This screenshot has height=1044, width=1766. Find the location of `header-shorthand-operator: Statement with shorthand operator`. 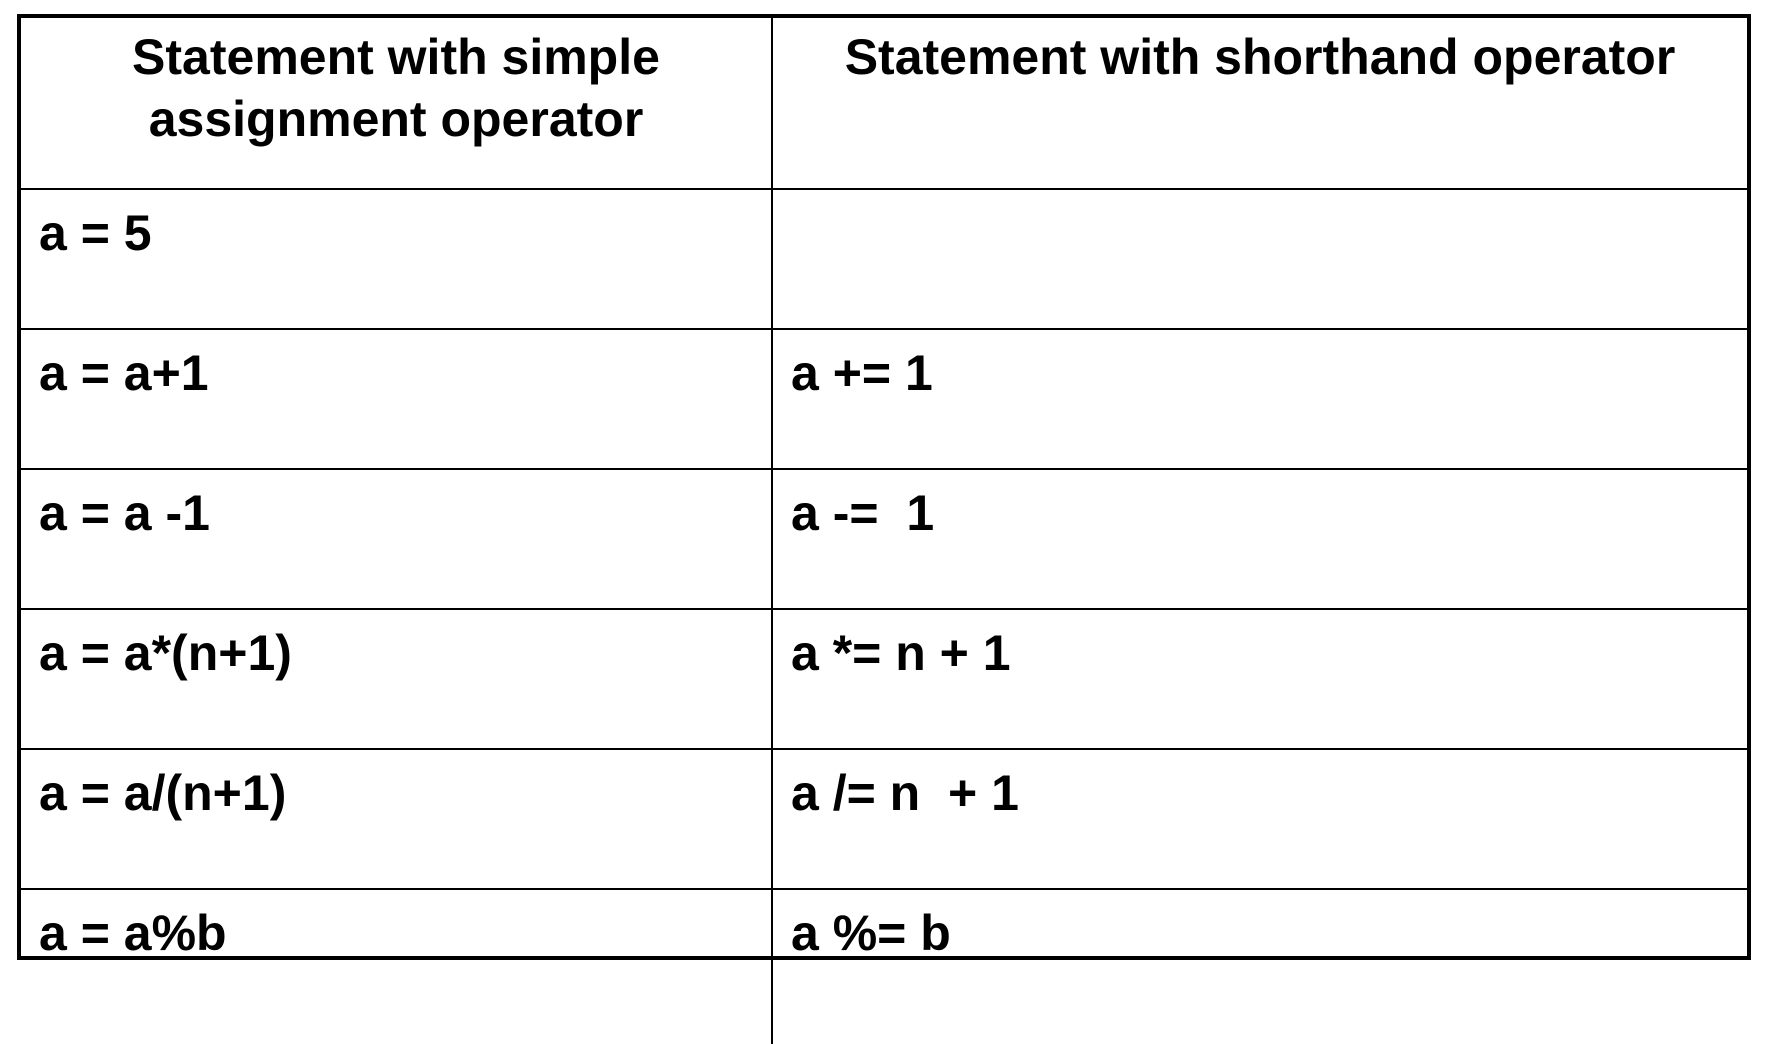

header-shorthand-operator: Statement with shorthand operator is located at coordinates (1259, 104).